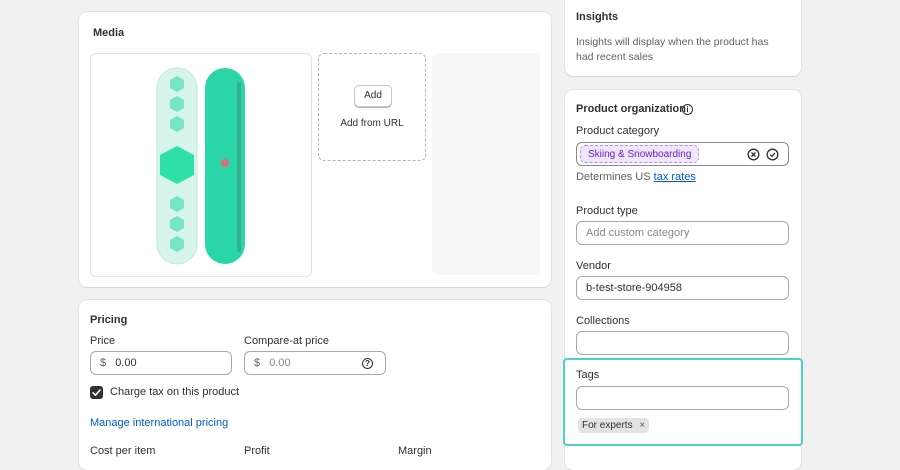  What do you see at coordinates (603, 321) in the screenshot?
I see `collections-label: Collections` at bounding box center [603, 321].